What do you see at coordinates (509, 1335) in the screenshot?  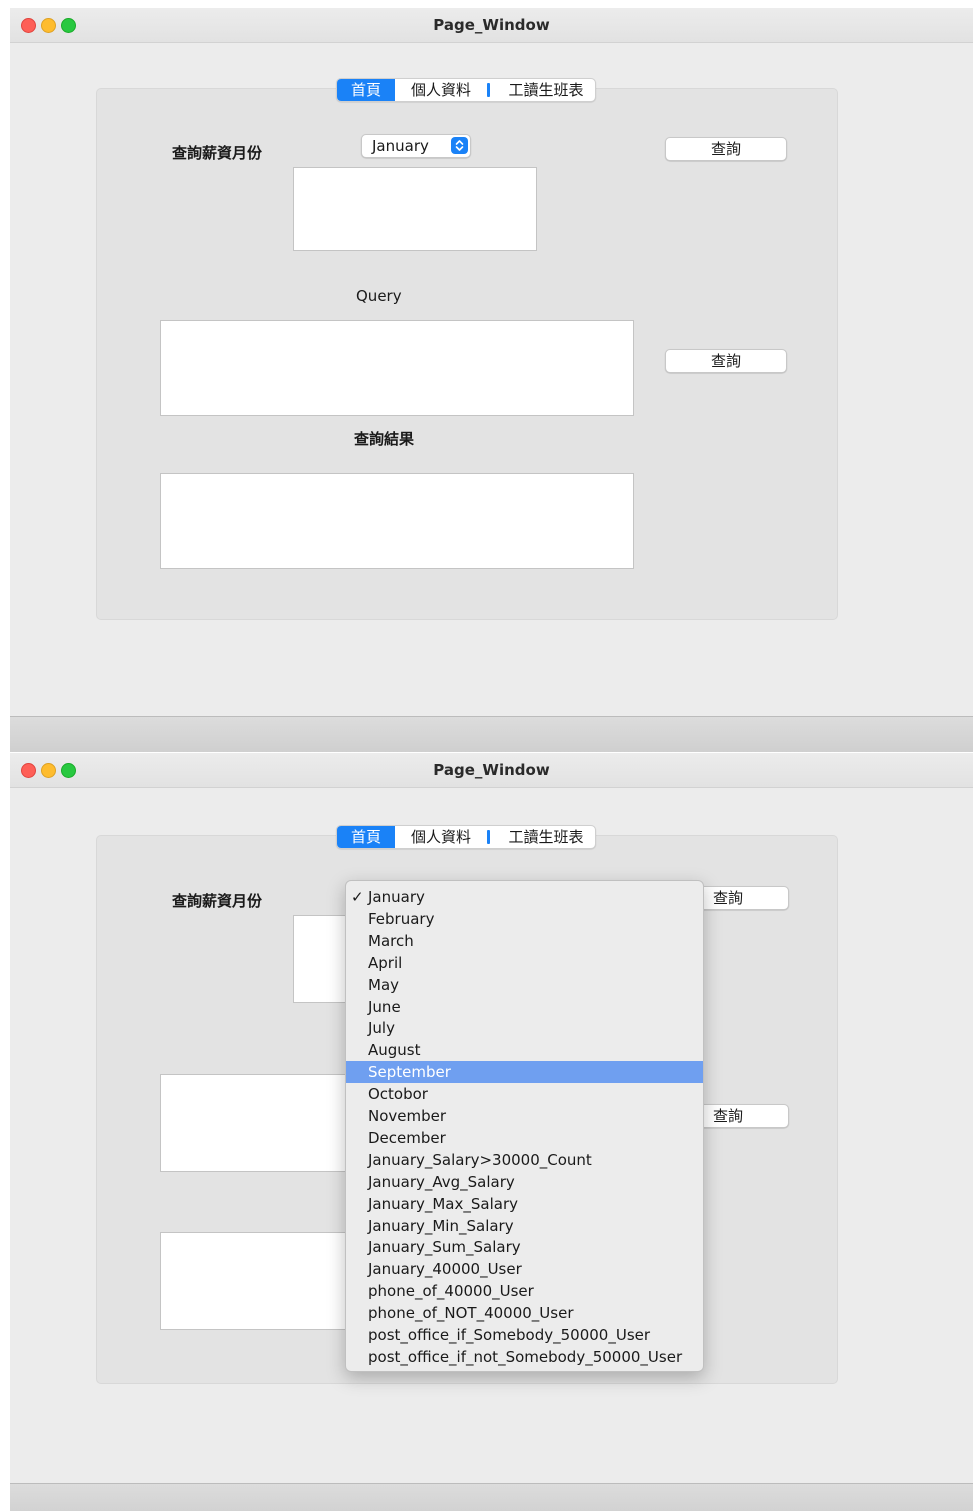 I see `menu-option-label: post_office_if_Somebody_50000_User` at bounding box center [509, 1335].